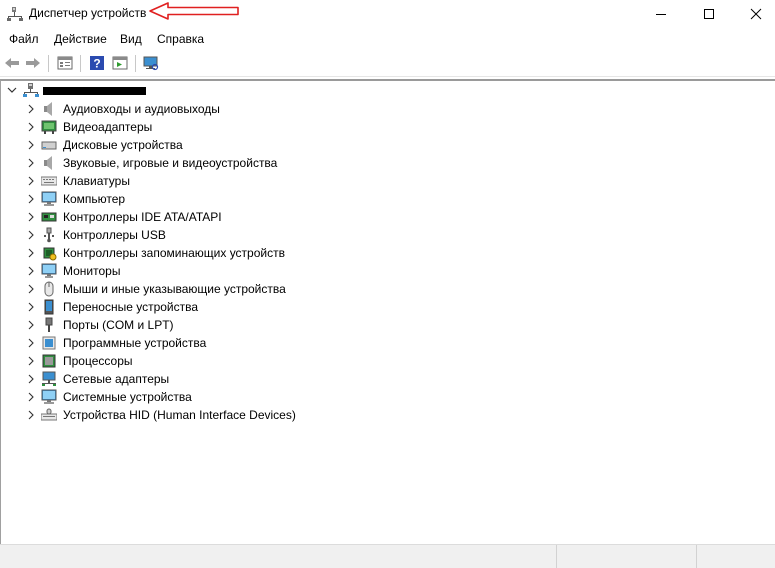  Describe the element at coordinates (123, 145) in the screenshot. I see `tree-item-label: Дисковые устройства` at that location.